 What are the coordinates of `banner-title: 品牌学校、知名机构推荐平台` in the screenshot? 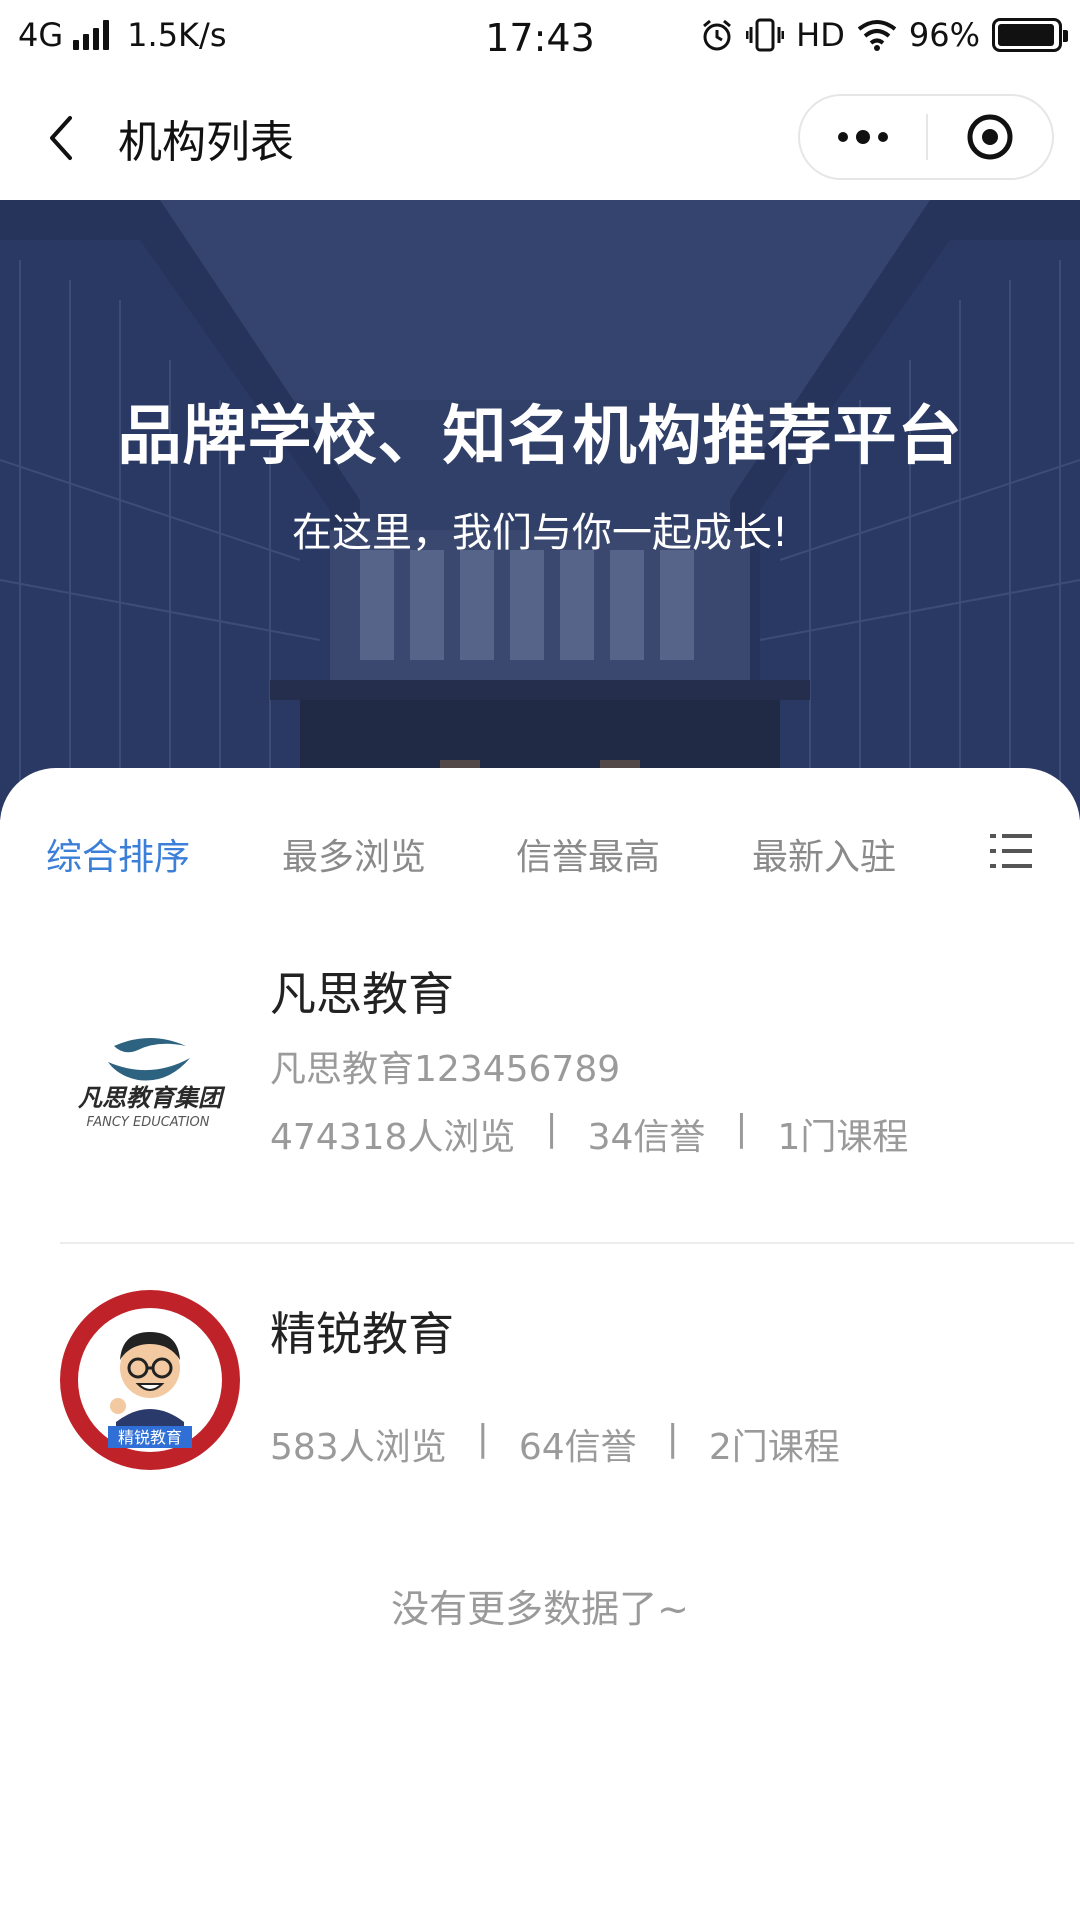 It's located at (540, 437).